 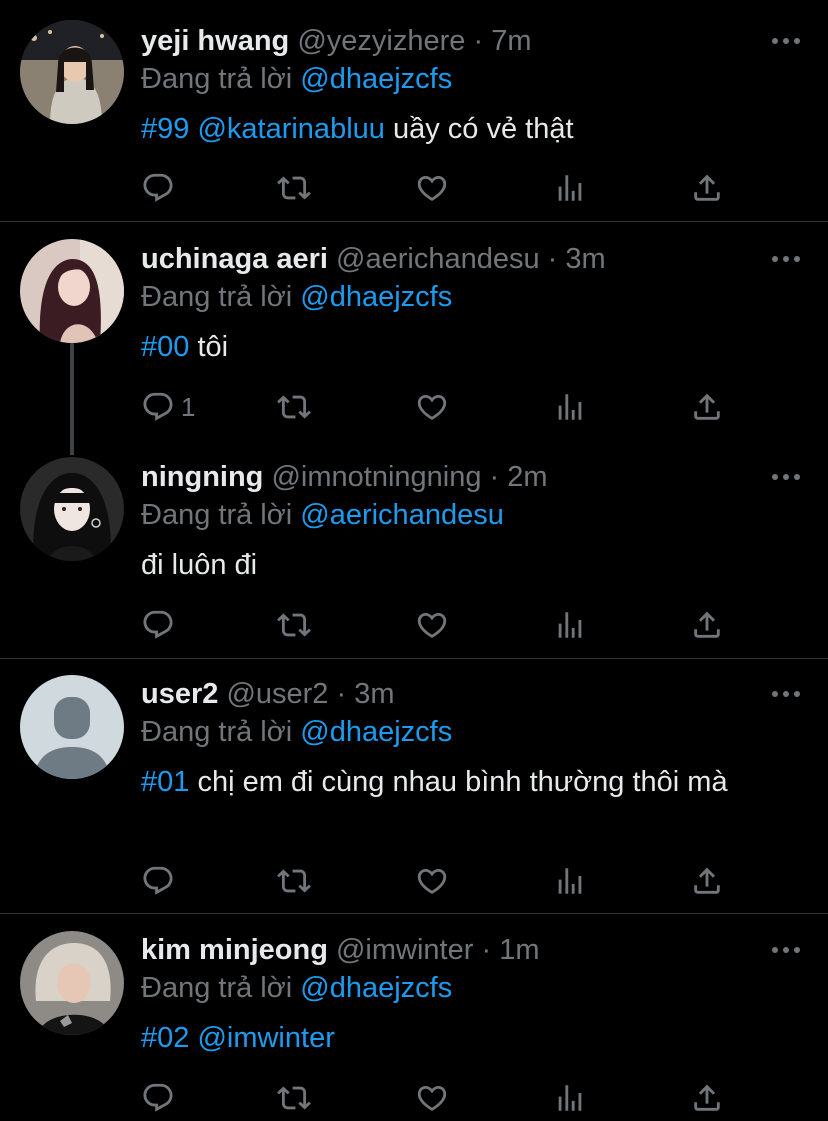 I want to click on timestamp: 1m, so click(x=519, y=950).